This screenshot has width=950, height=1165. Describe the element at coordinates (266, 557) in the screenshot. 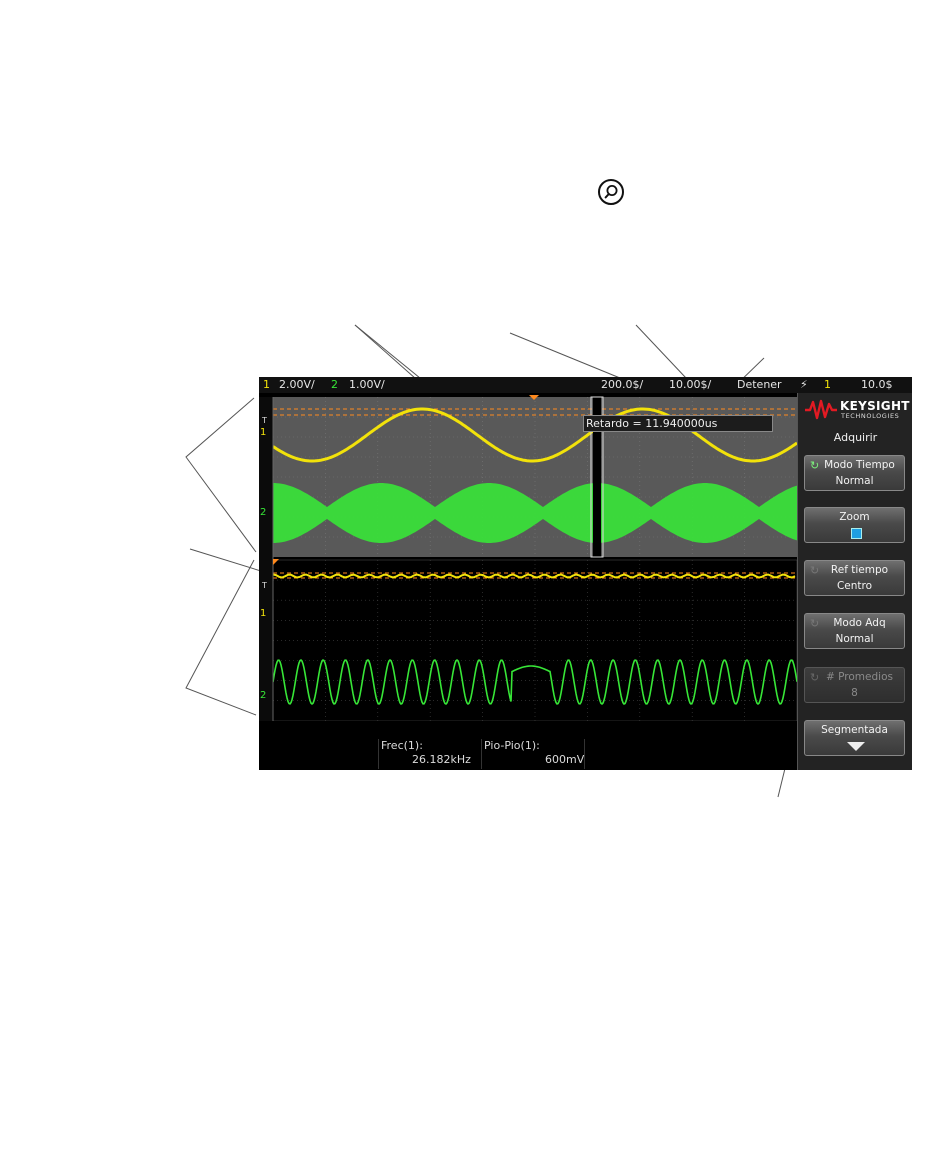

I see `channel-markers: T 1 2 T 1 2` at that location.